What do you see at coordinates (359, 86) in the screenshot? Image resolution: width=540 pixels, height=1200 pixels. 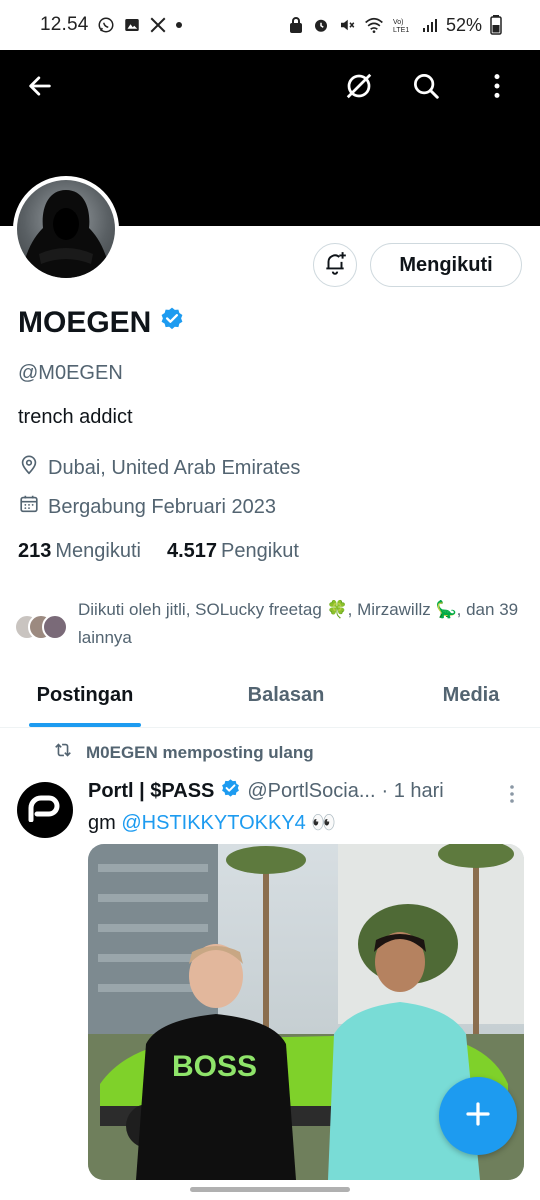 I see `grok-icon` at bounding box center [359, 86].